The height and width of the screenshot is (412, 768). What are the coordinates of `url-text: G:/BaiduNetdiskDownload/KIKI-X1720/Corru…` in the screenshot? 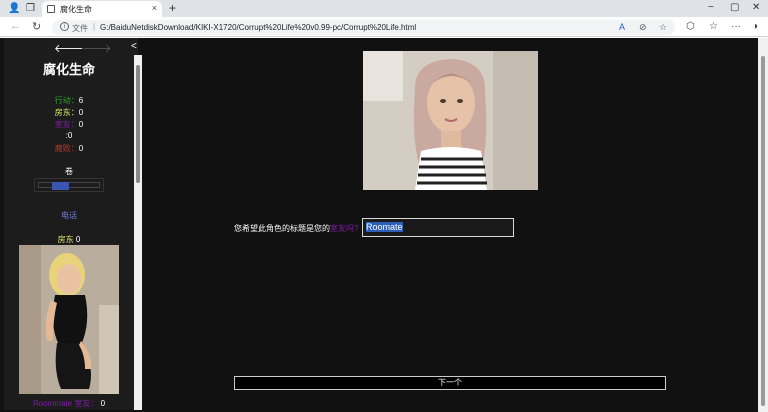 It's located at (258, 27).